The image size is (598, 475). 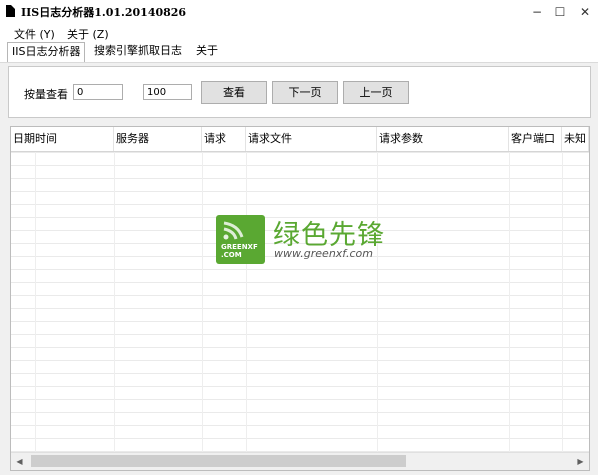 What do you see at coordinates (46, 52) in the screenshot?
I see `tab-iis-analyzer: IIS日志分析器` at bounding box center [46, 52].